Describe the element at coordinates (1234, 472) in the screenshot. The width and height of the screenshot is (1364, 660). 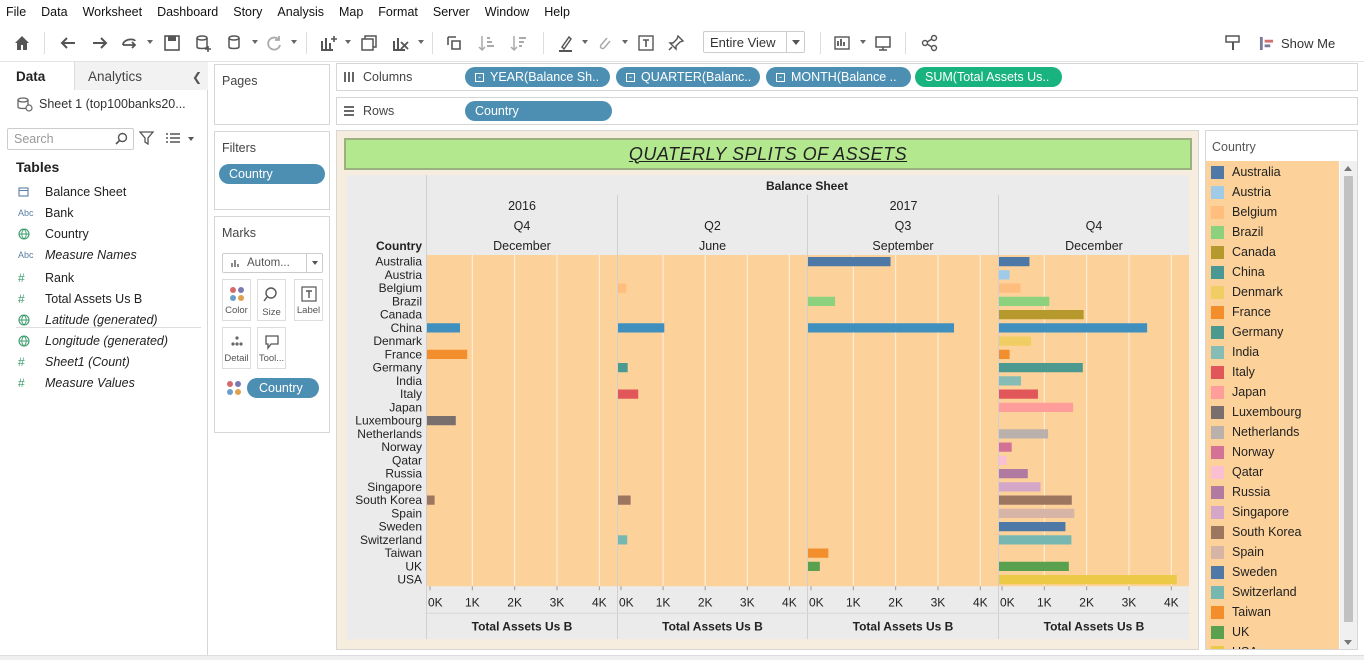
I see `legend-item: Qatar` at that location.